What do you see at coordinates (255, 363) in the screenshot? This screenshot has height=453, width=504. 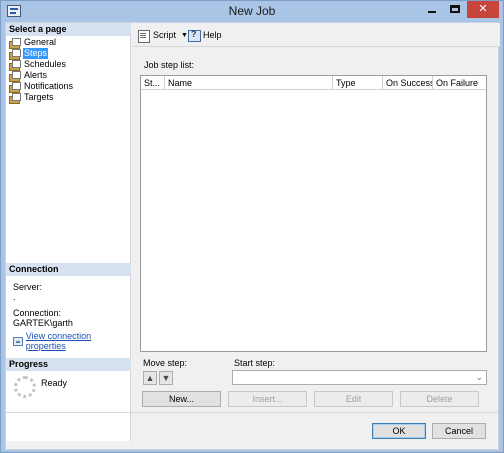 I see `start-step-label: Start step:` at bounding box center [255, 363].